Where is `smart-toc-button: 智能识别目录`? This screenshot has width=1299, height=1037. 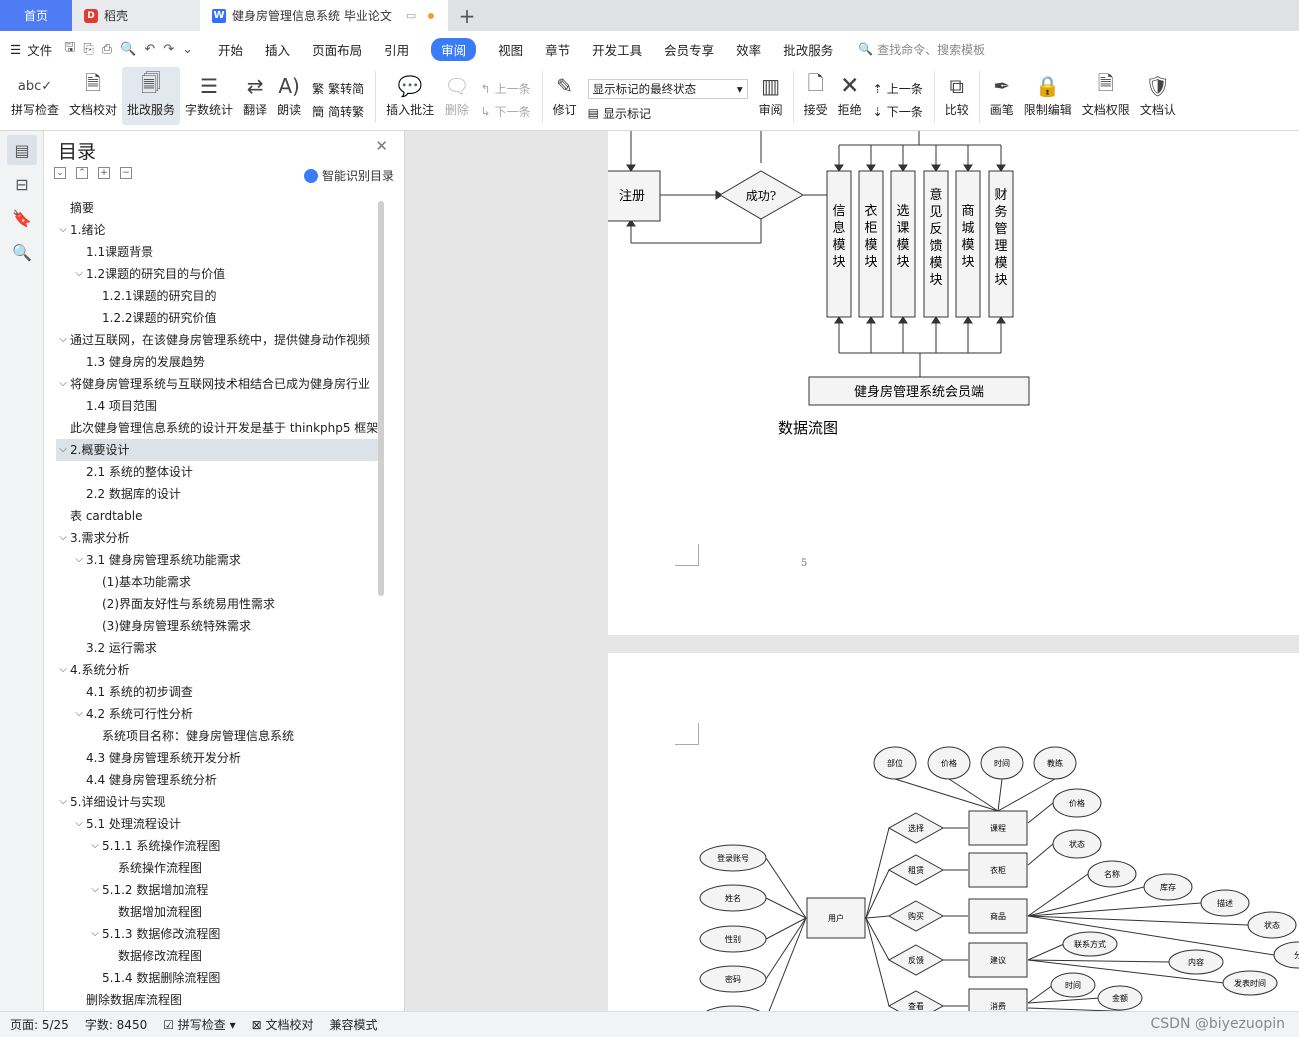
smart-toc-button: 智能识别目录 is located at coordinates (348, 175).